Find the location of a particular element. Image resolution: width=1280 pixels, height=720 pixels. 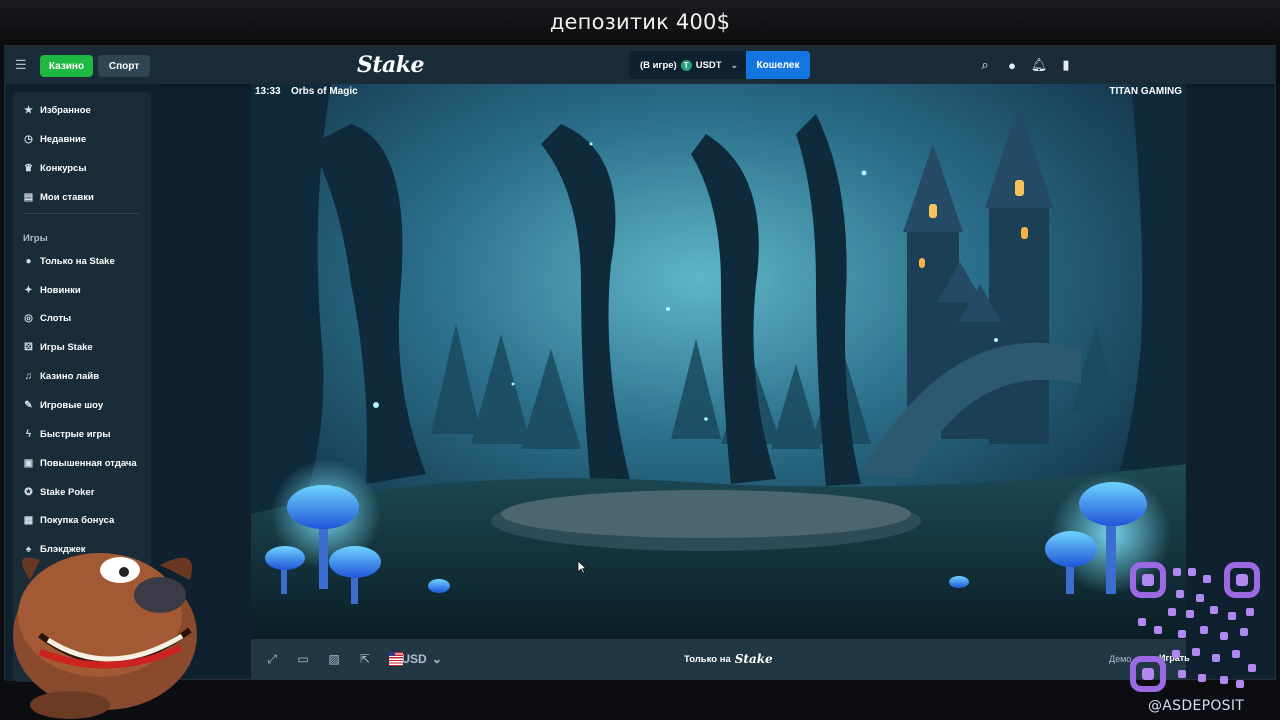

bolt-icon: ϟ is located at coordinates (28, 434).